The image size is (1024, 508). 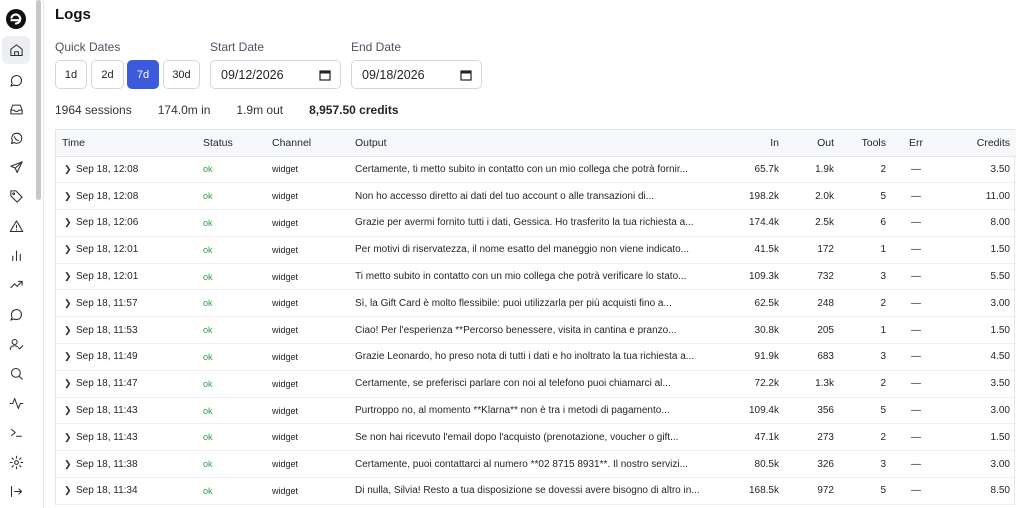 What do you see at coordinates (43, 254) in the screenshot?
I see `sidebar-divider` at bounding box center [43, 254].